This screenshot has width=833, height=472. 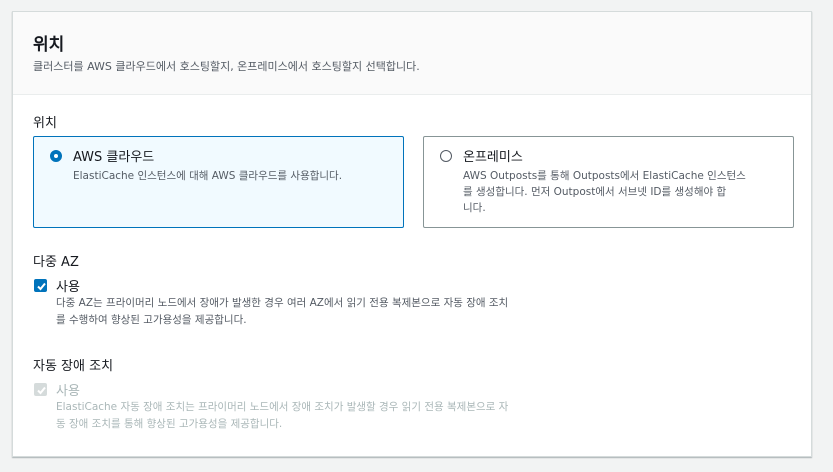 What do you see at coordinates (56, 156) in the screenshot?
I see `radio-aws-cloud` at bounding box center [56, 156].